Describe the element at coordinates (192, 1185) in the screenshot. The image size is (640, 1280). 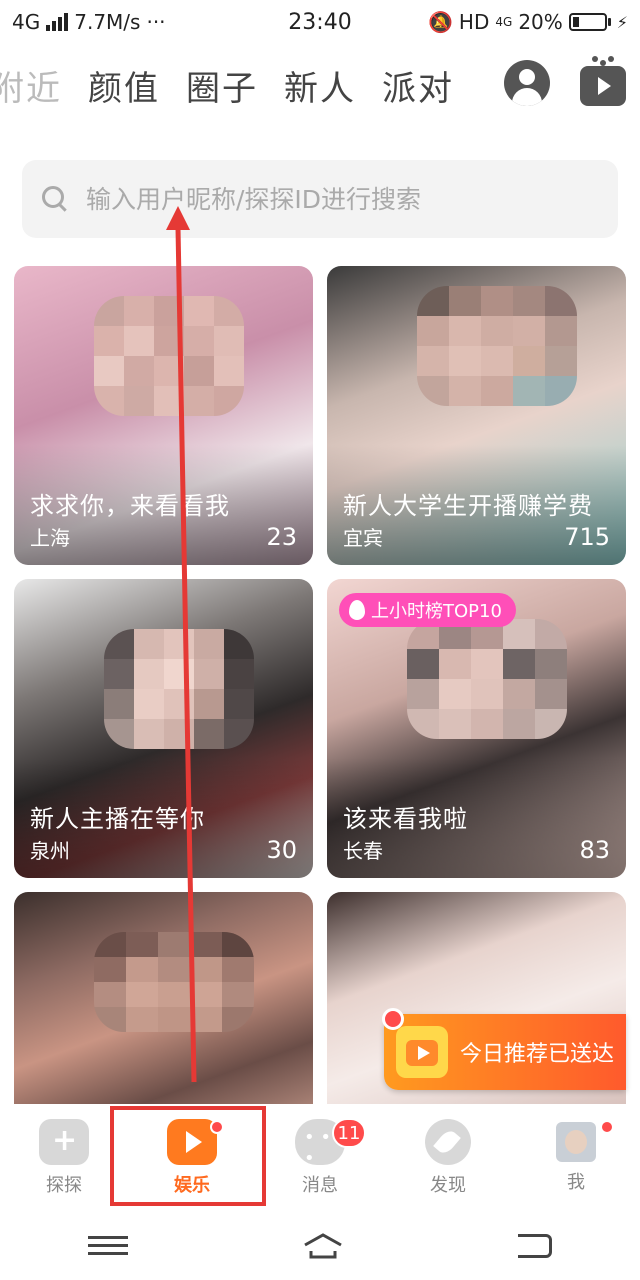
I see `nav-label: 娱乐` at that location.